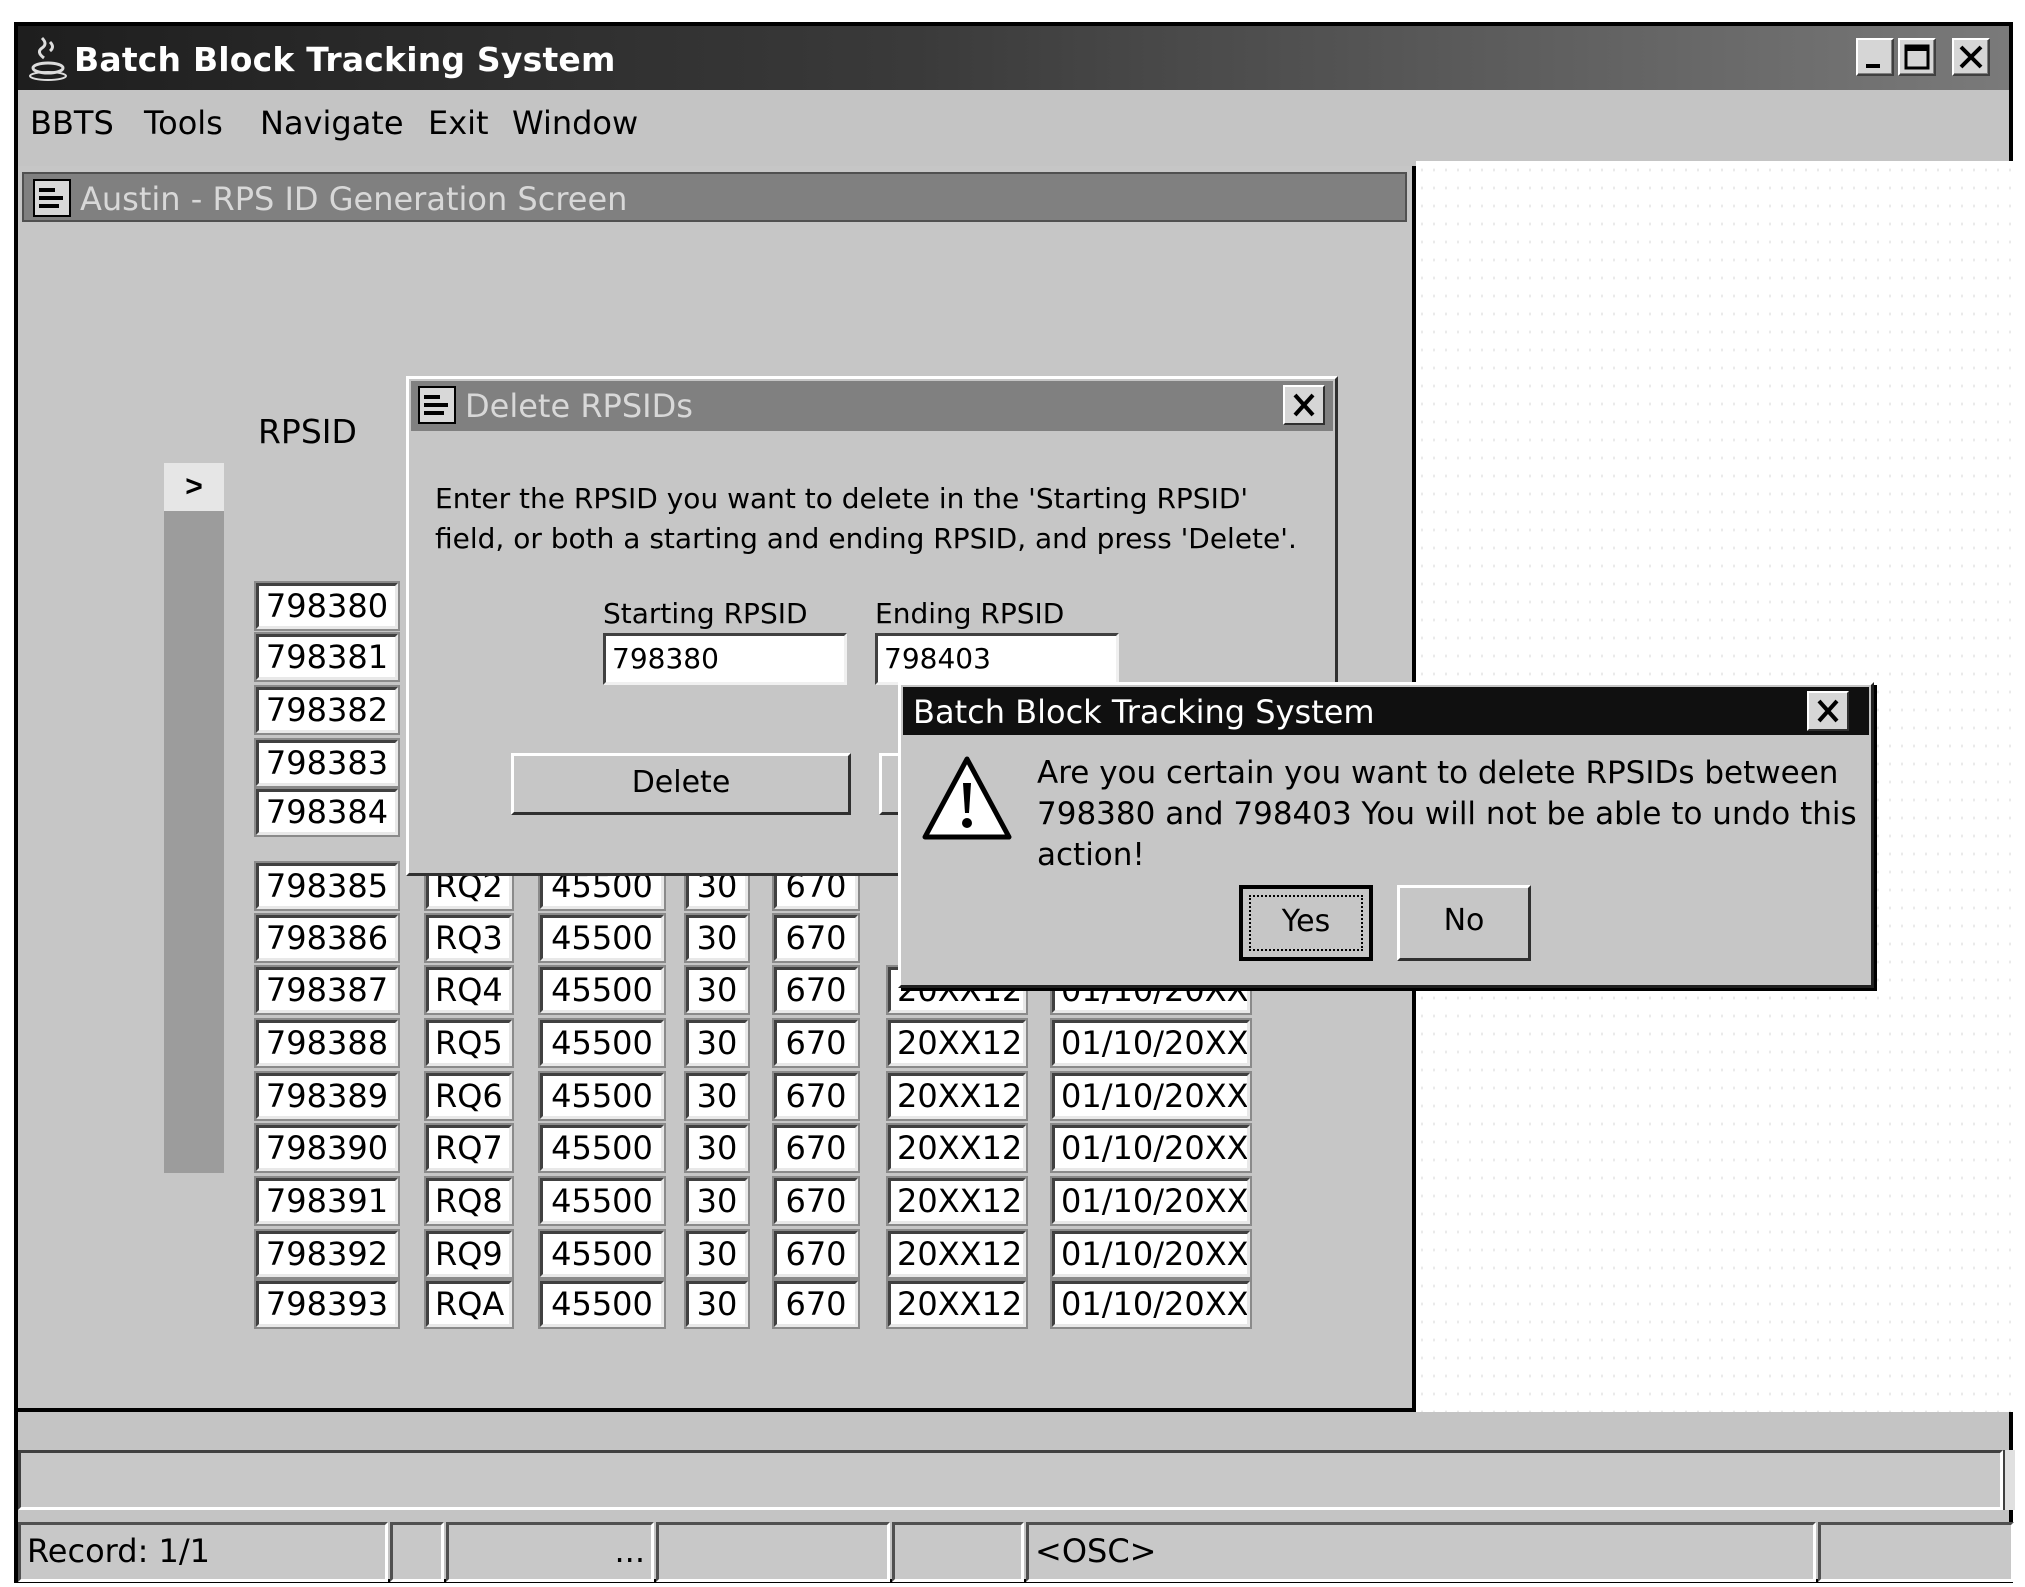  What do you see at coordinates (327, 990) in the screenshot?
I see `rpsid-cell: 798387` at bounding box center [327, 990].